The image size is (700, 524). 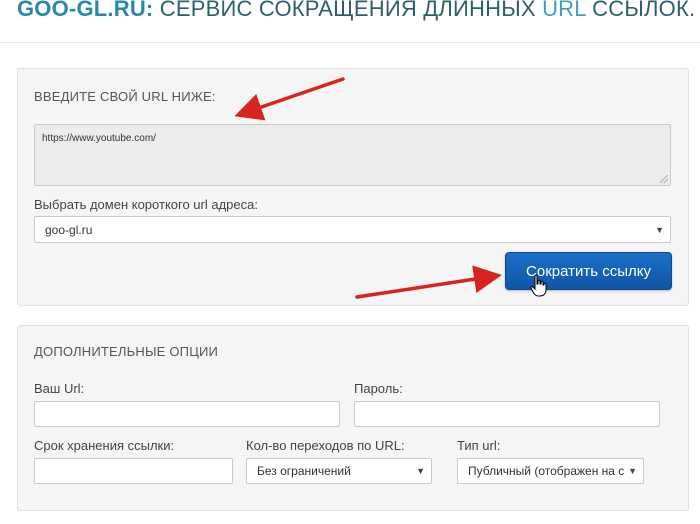 I want to click on type-select-value: Публичный (отображен на с, so click(x=546, y=471).